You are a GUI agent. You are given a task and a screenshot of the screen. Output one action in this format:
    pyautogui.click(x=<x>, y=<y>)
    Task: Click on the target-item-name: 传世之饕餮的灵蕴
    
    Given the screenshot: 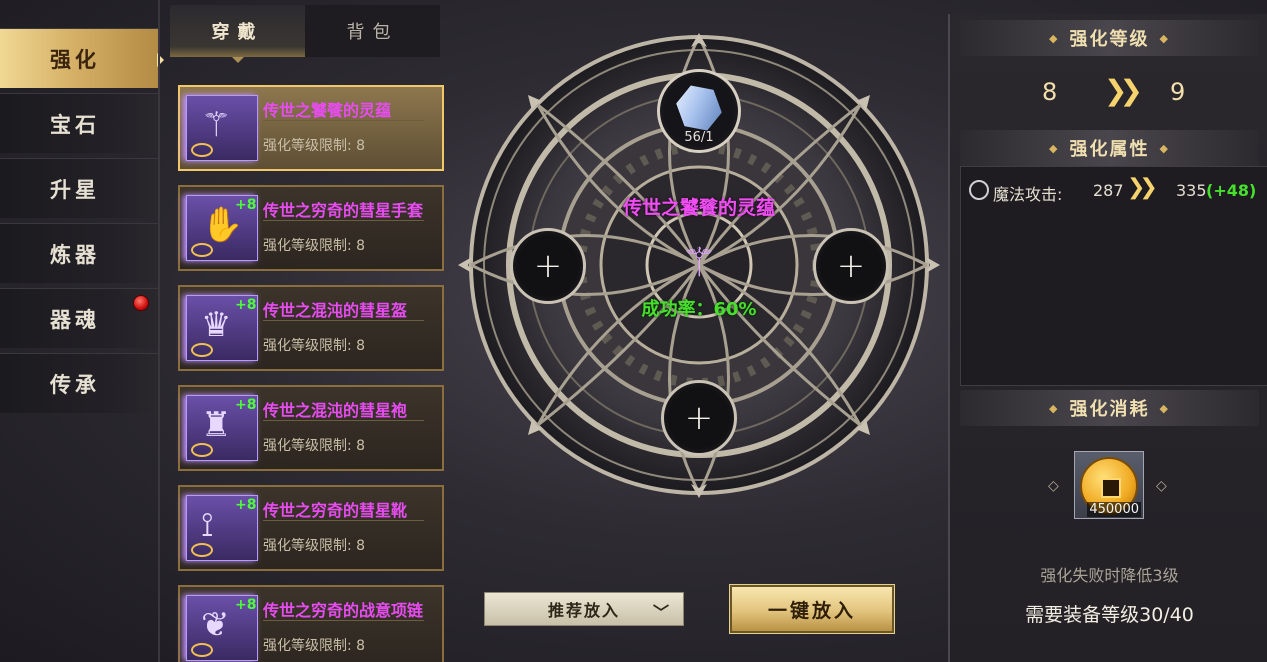 What is the action you would take?
    pyautogui.click(x=698, y=208)
    